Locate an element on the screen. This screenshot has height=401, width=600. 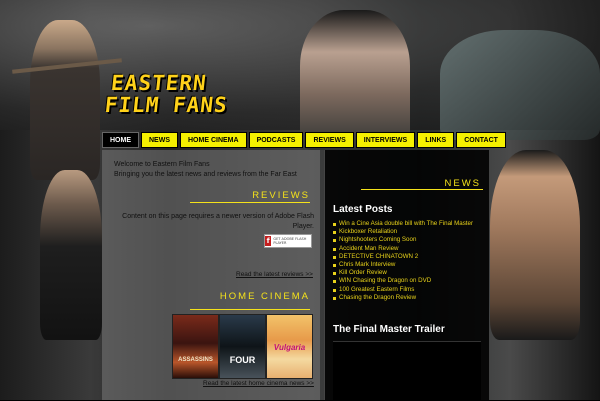
latest-posts-heading: Latest Posts is located at coordinates (363, 209).